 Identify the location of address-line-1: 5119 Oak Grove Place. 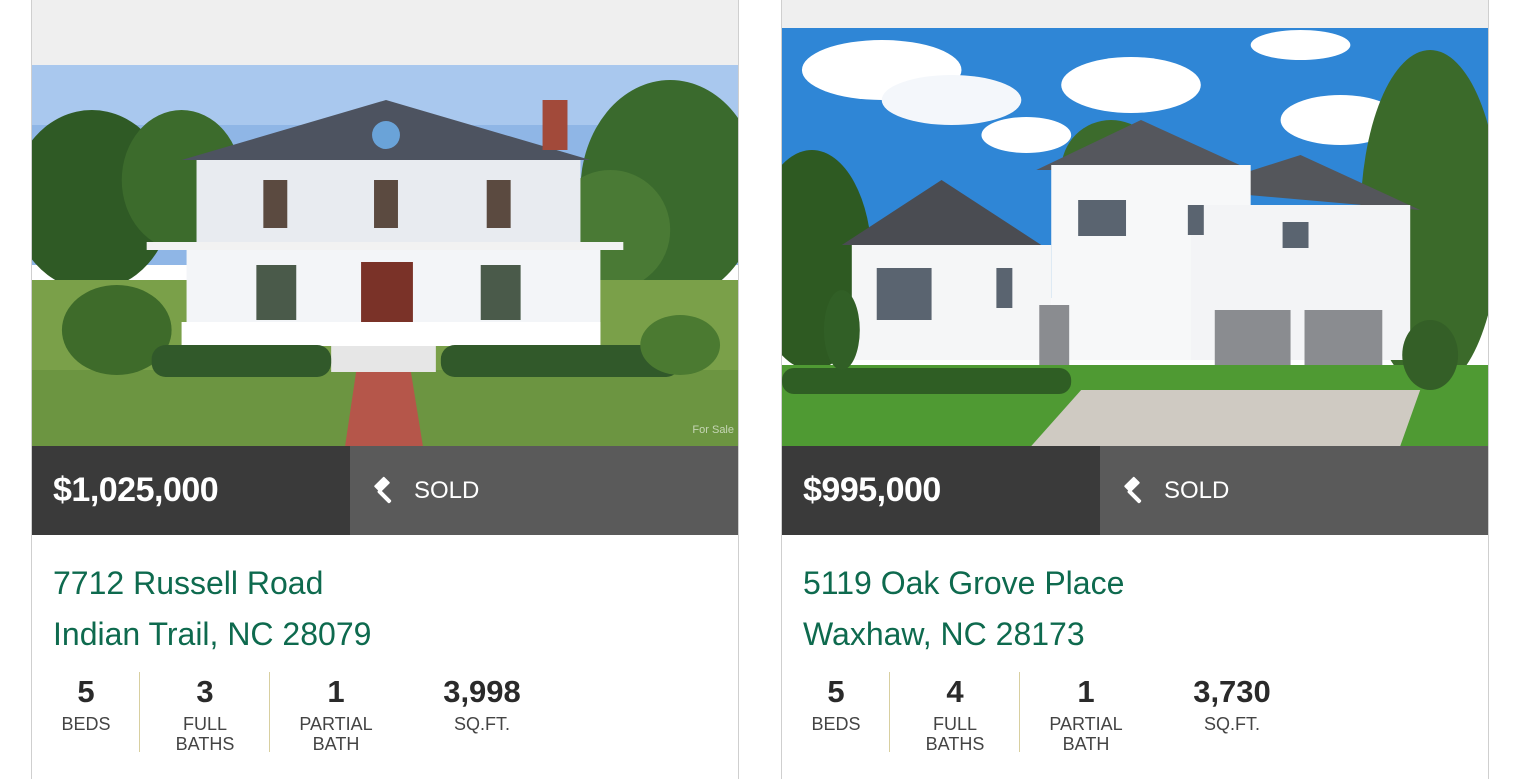
(963, 583).